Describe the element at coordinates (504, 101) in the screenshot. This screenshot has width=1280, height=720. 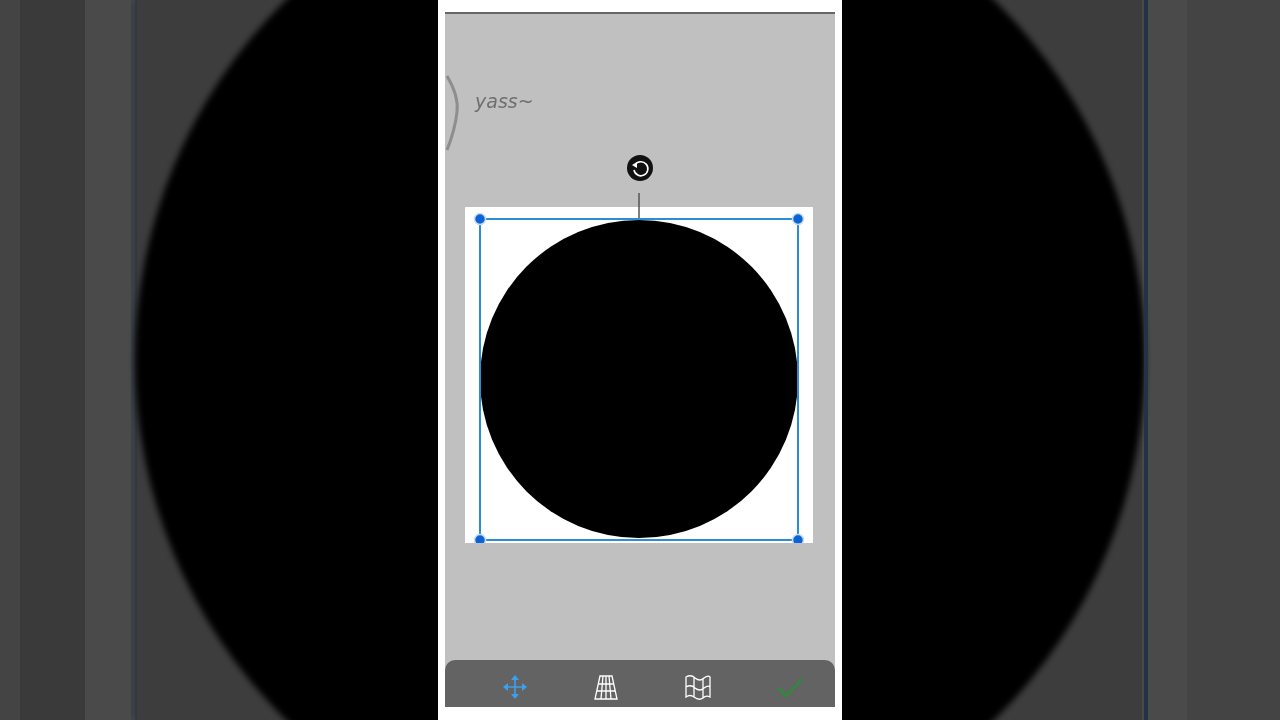
I see `handwritten-text: yass~` at that location.